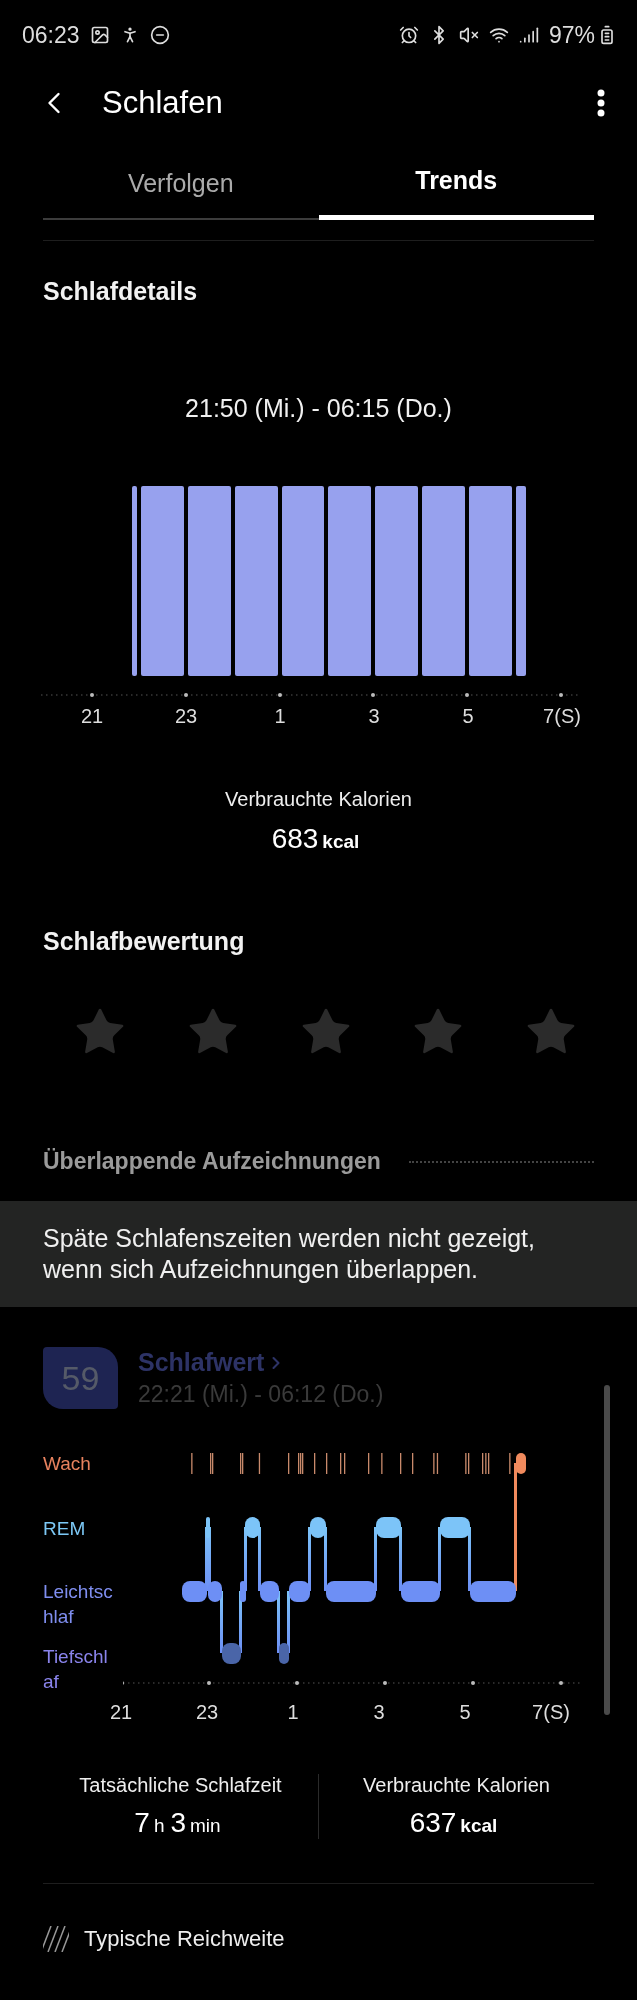 The height and width of the screenshot is (2000, 637). What do you see at coordinates (78, 1604) in the screenshot?
I see `stage-label: Leichtschlaf` at bounding box center [78, 1604].